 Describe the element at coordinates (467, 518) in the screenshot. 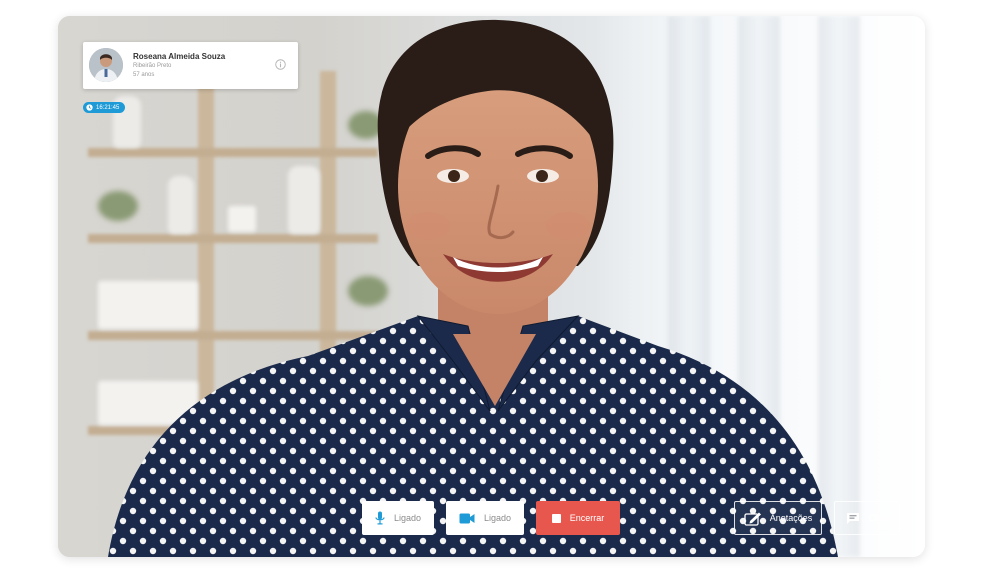

I see `video-camera-icon` at that location.